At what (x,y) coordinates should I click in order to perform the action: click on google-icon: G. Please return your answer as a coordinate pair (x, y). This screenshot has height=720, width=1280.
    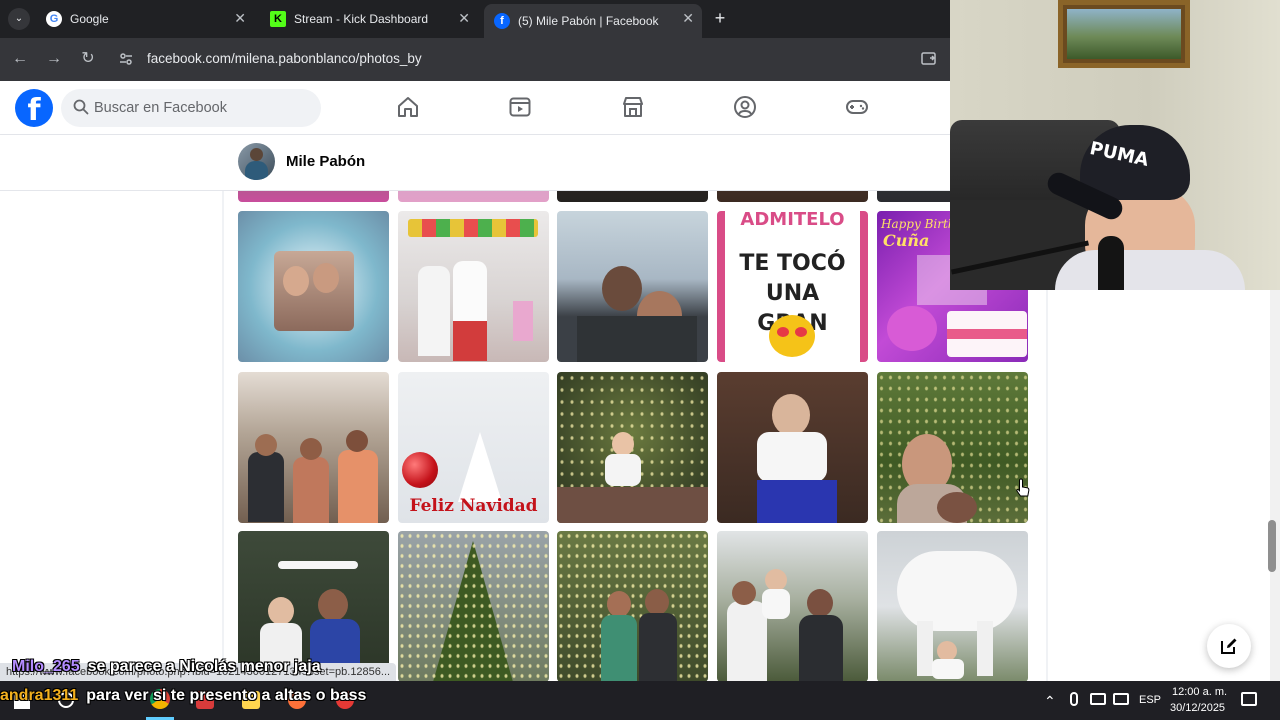
    Looking at the image, I should click on (54, 19).